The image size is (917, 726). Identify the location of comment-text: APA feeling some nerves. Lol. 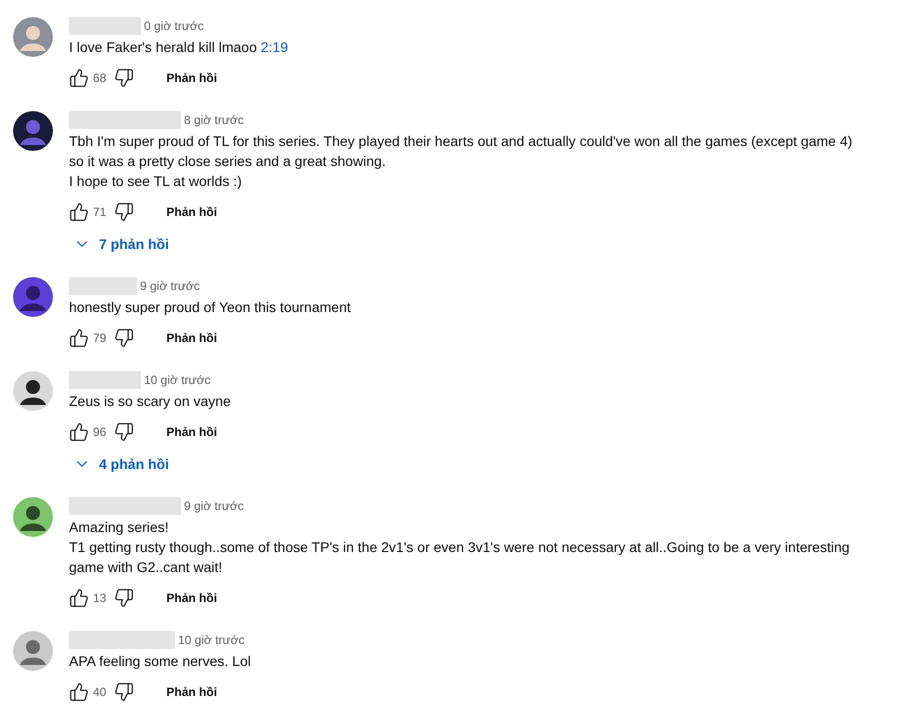
(160, 661).